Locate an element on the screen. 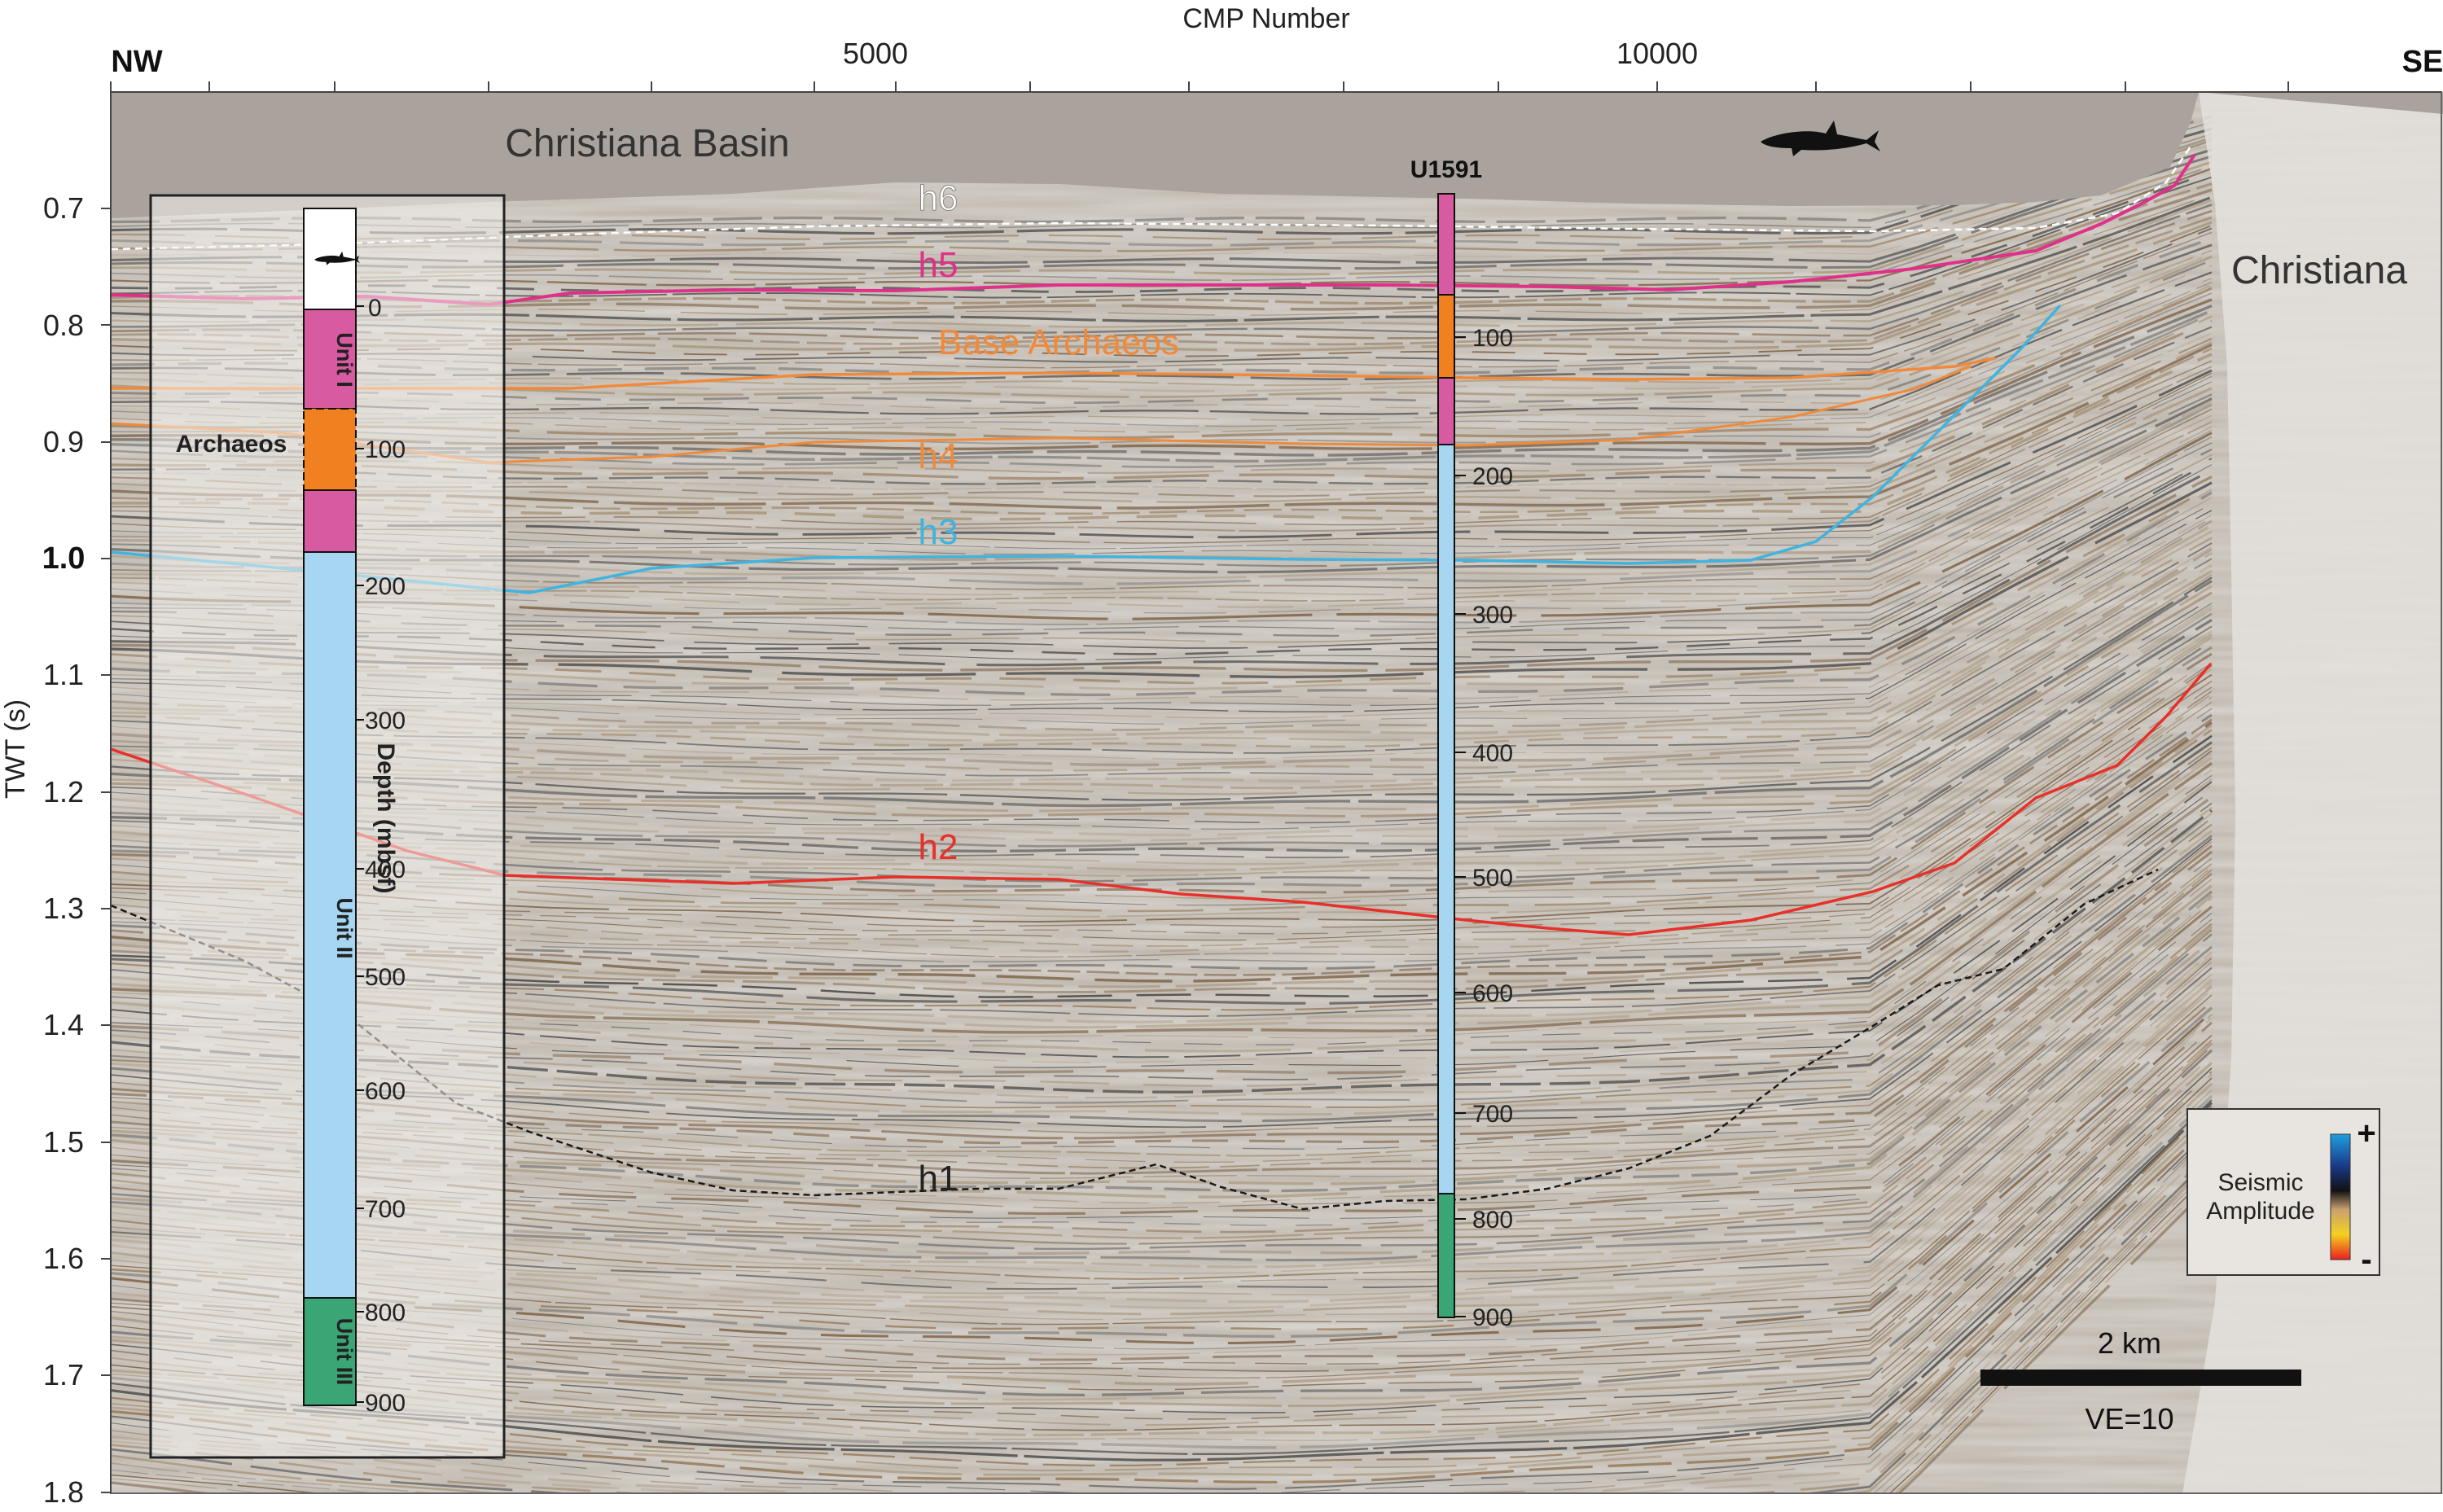 The width and height of the screenshot is (2443, 1512). legend-title-line2: Amplitude is located at coordinates (2260, 1211).